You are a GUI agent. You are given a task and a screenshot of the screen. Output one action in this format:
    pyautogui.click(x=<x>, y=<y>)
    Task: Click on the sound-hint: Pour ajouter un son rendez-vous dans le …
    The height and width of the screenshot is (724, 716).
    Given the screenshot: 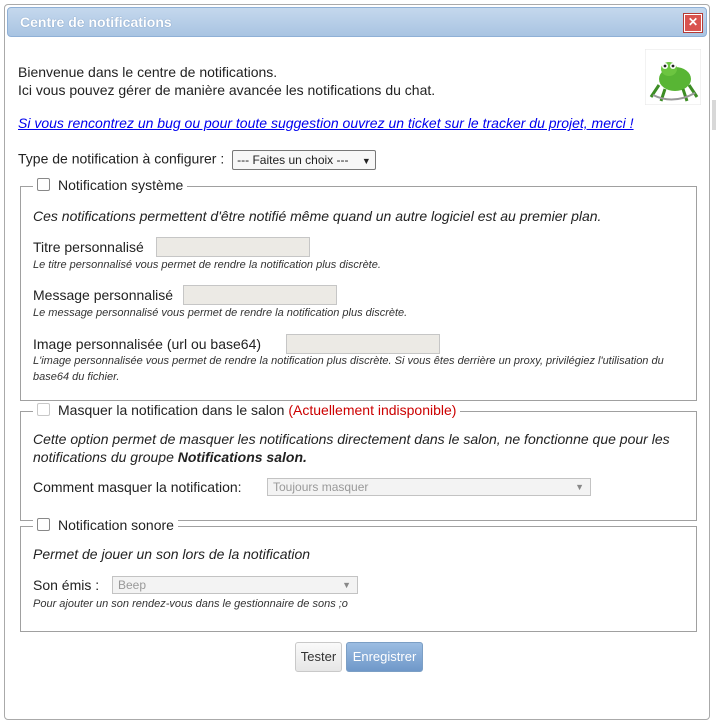 What is the action you would take?
    pyautogui.click(x=190, y=604)
    